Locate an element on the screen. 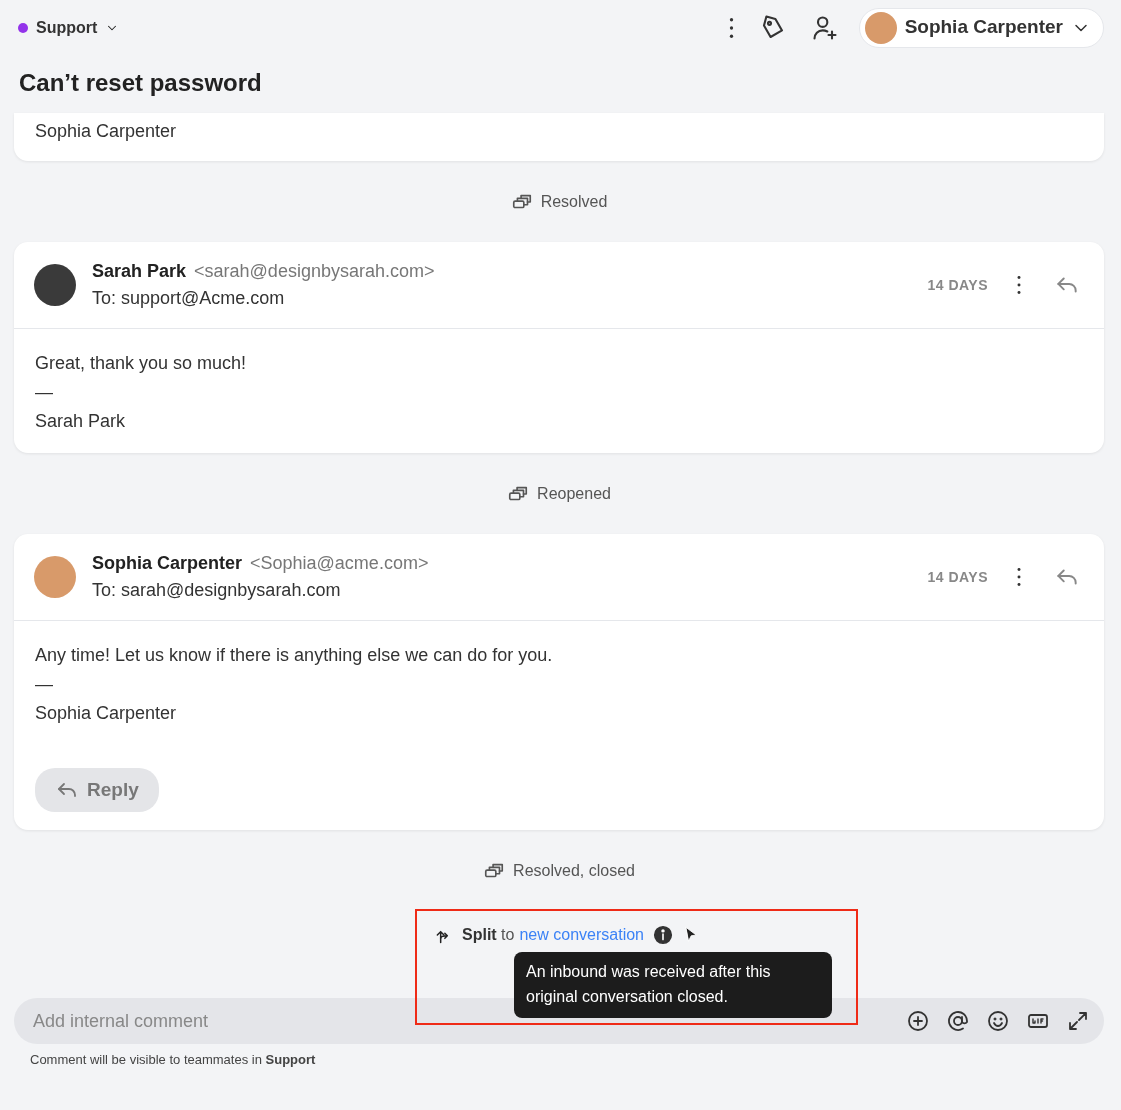 This screenshot has height=1110, width=1121. status-event: Reopened is located at coordinates (574, 493).